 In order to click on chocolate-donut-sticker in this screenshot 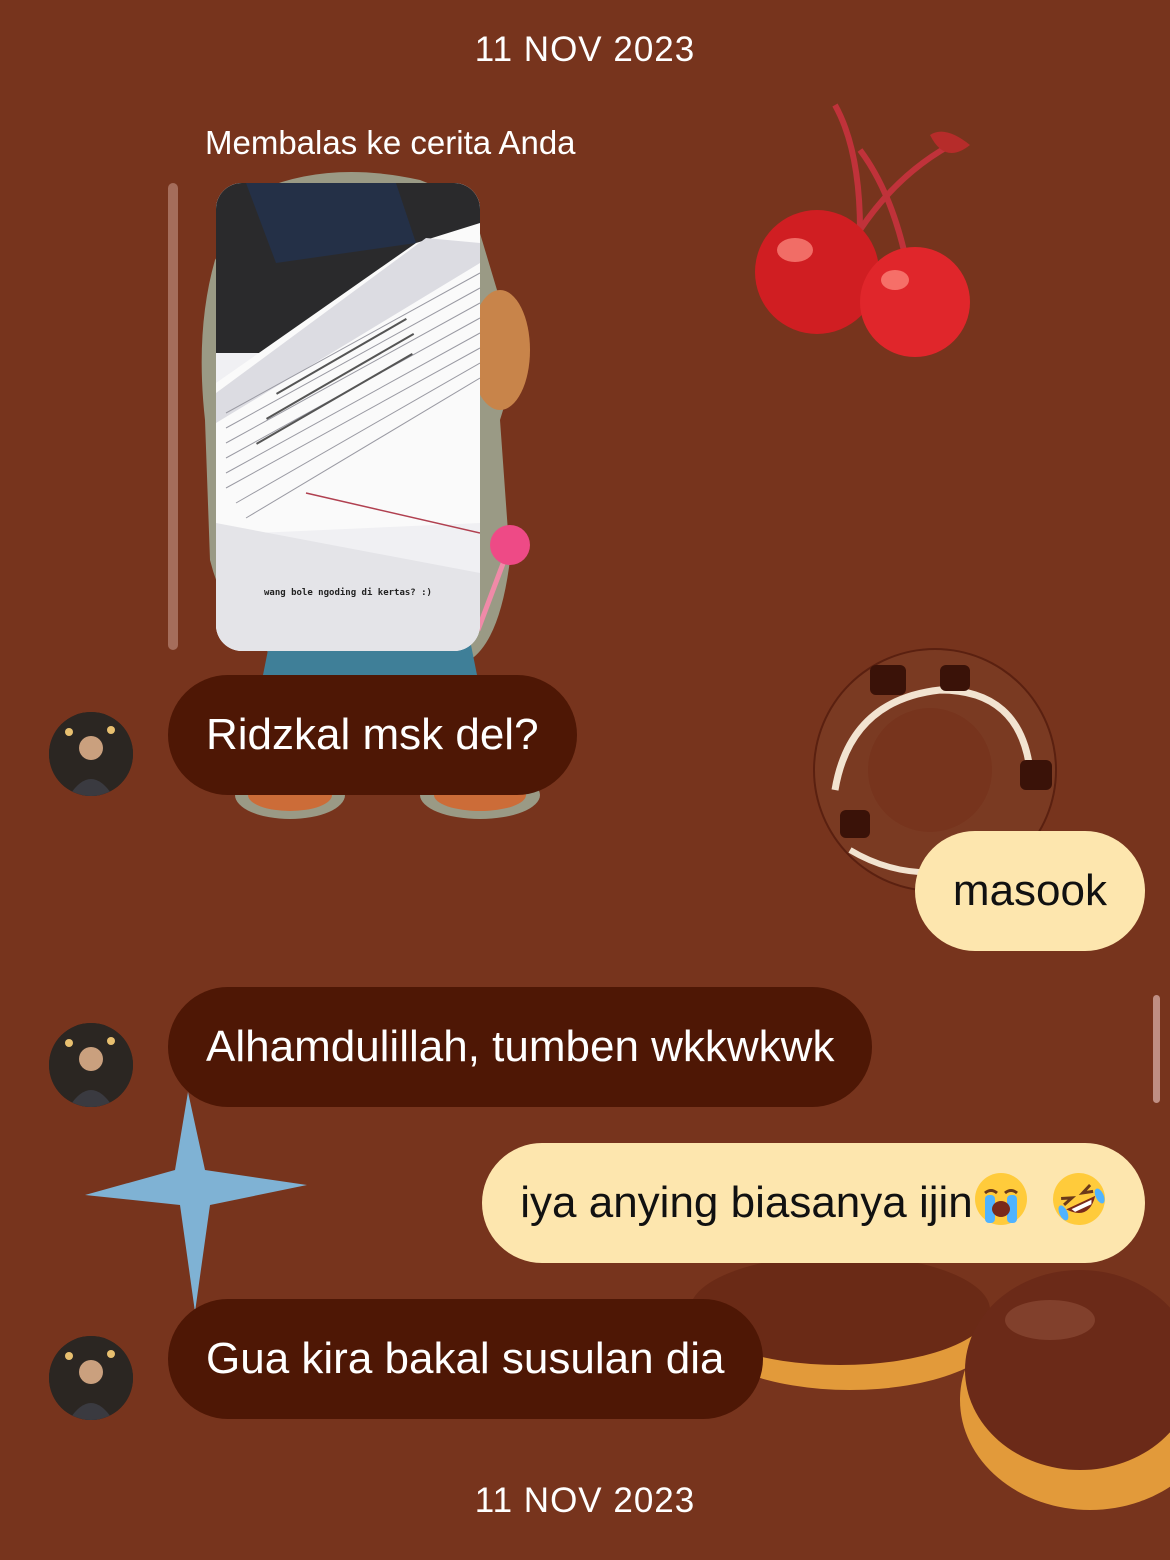, I will do `click(930, 1382)`.